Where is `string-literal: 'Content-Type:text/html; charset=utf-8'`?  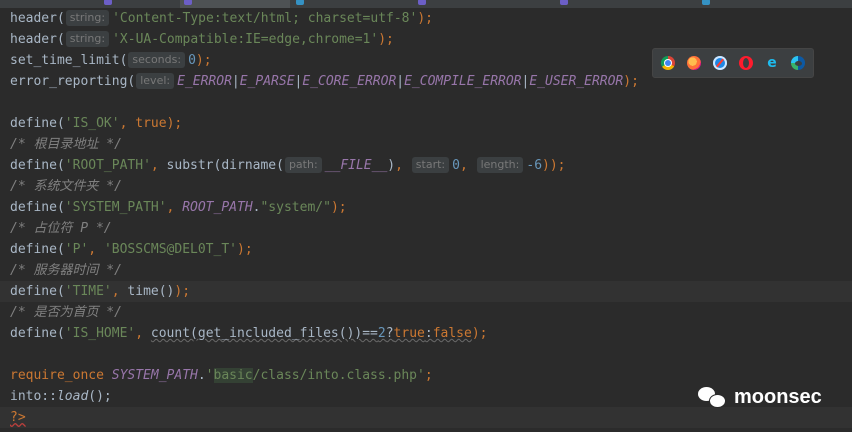 string-literal: 'Content-Type:text/html; charset=utf-8' is located at coordinates (265, 18).